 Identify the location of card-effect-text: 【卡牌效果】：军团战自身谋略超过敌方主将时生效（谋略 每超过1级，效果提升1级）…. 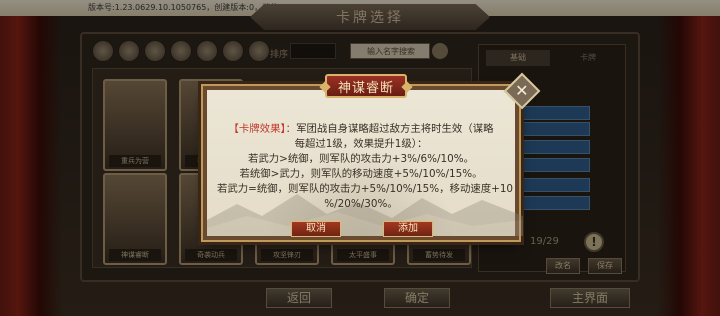
(365, 167).